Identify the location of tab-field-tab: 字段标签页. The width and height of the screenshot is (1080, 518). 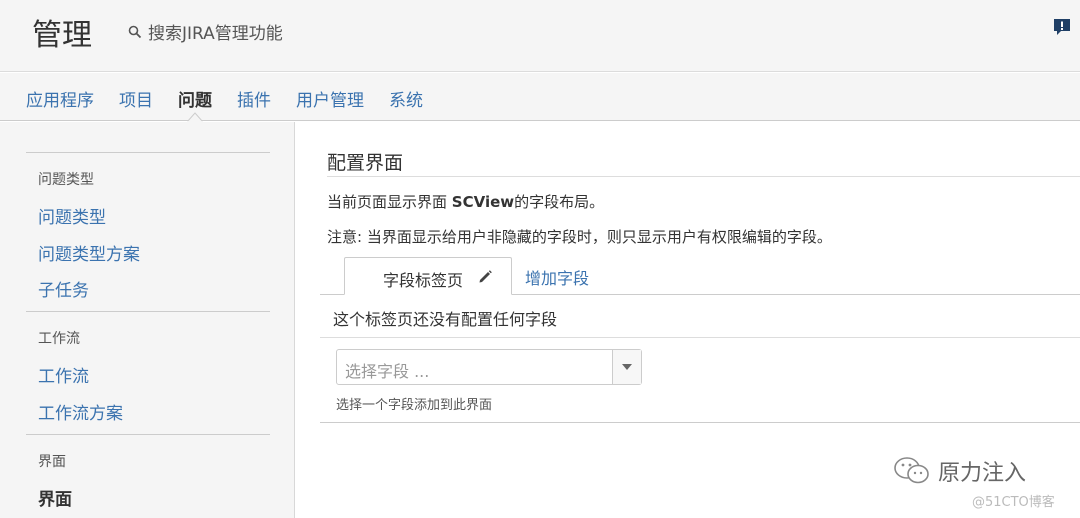
(428, 276).